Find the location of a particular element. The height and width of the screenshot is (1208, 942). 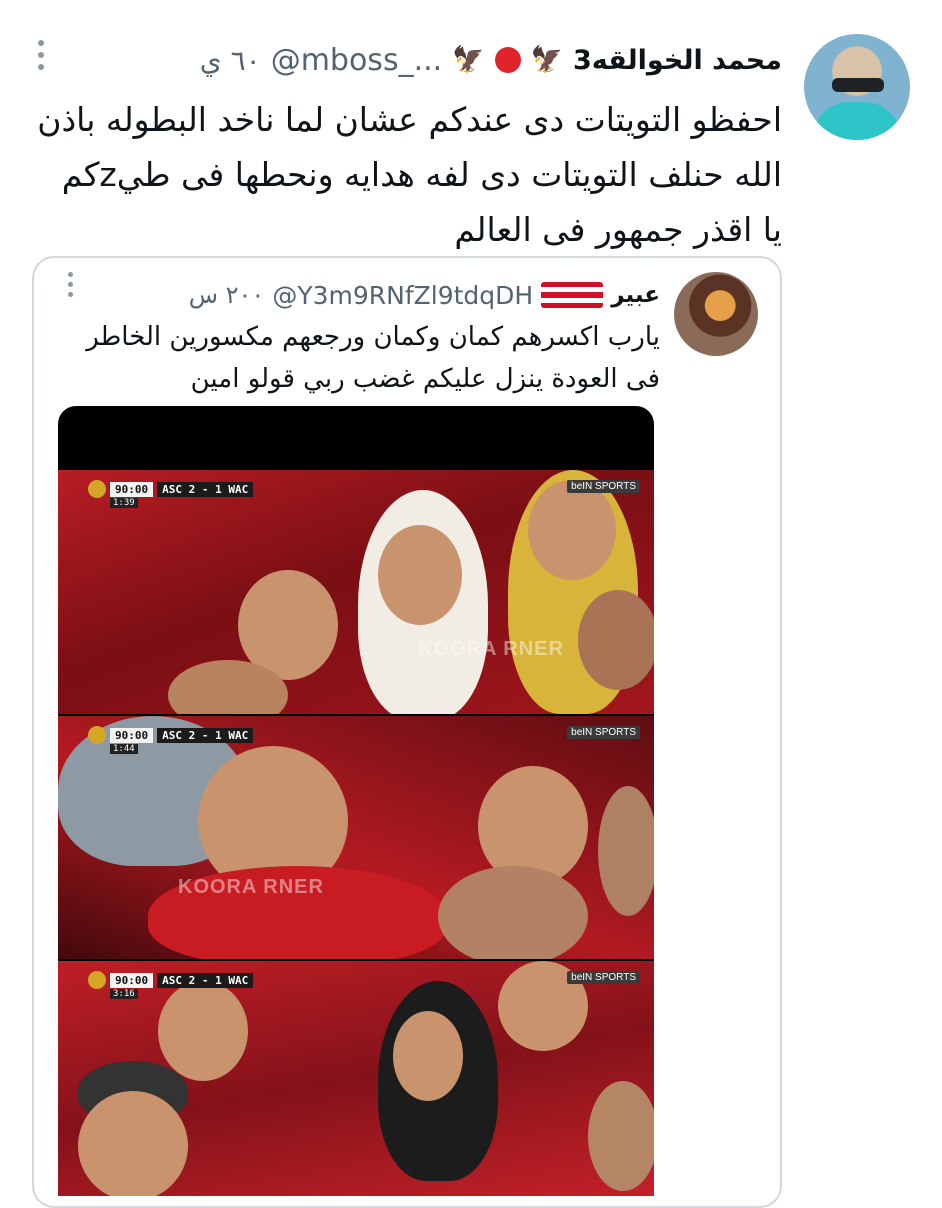

tweet-header: محمد الخوالقه3 🦅 🦅 @mboss_... ٦٠ ي is located at coordinates (491, 60).